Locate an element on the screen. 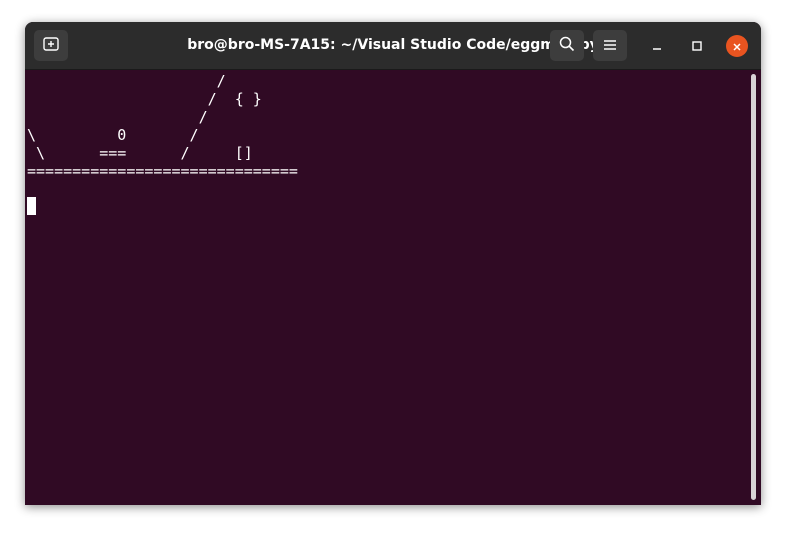 The height and width of the screenshot is (533, 786). maximize-icon is located at coordinates (697, 46).